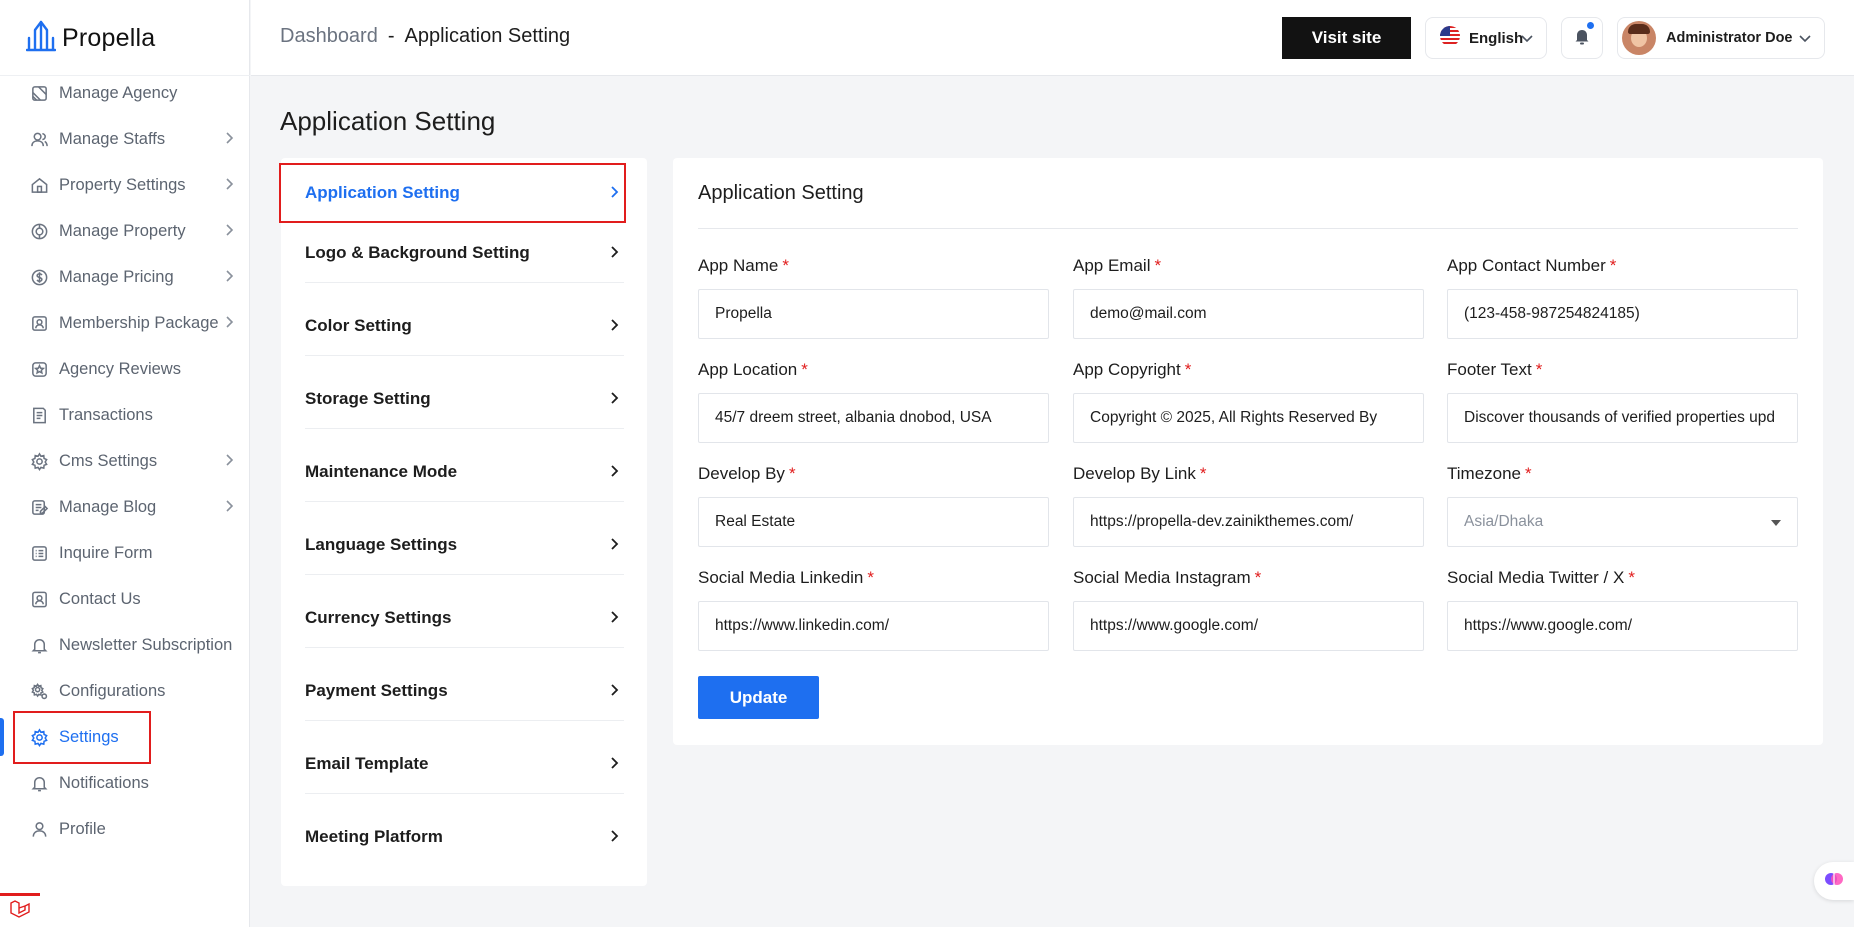  Describe the element at coordinates (464, 545) in the screenshot. I see `tab-language-settings: Language Settings` at that location.